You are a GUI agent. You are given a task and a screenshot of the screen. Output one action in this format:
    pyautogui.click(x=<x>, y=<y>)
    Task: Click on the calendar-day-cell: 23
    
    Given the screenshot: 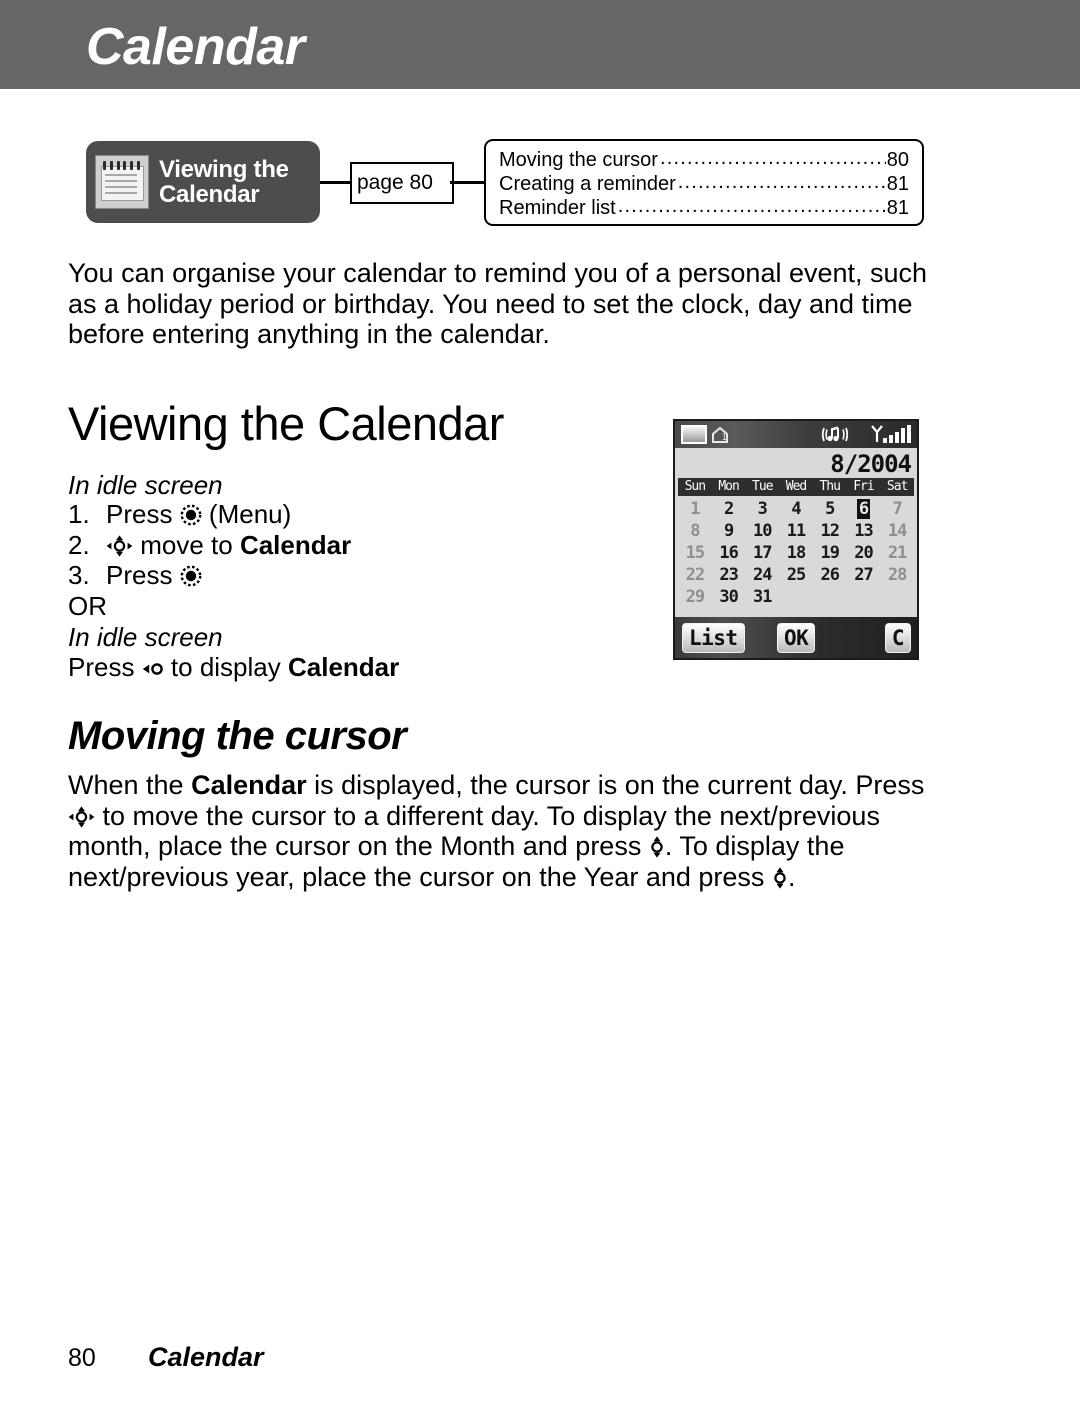 What is the action you would take?
    pyautogui.click(x=728, y=575)
    